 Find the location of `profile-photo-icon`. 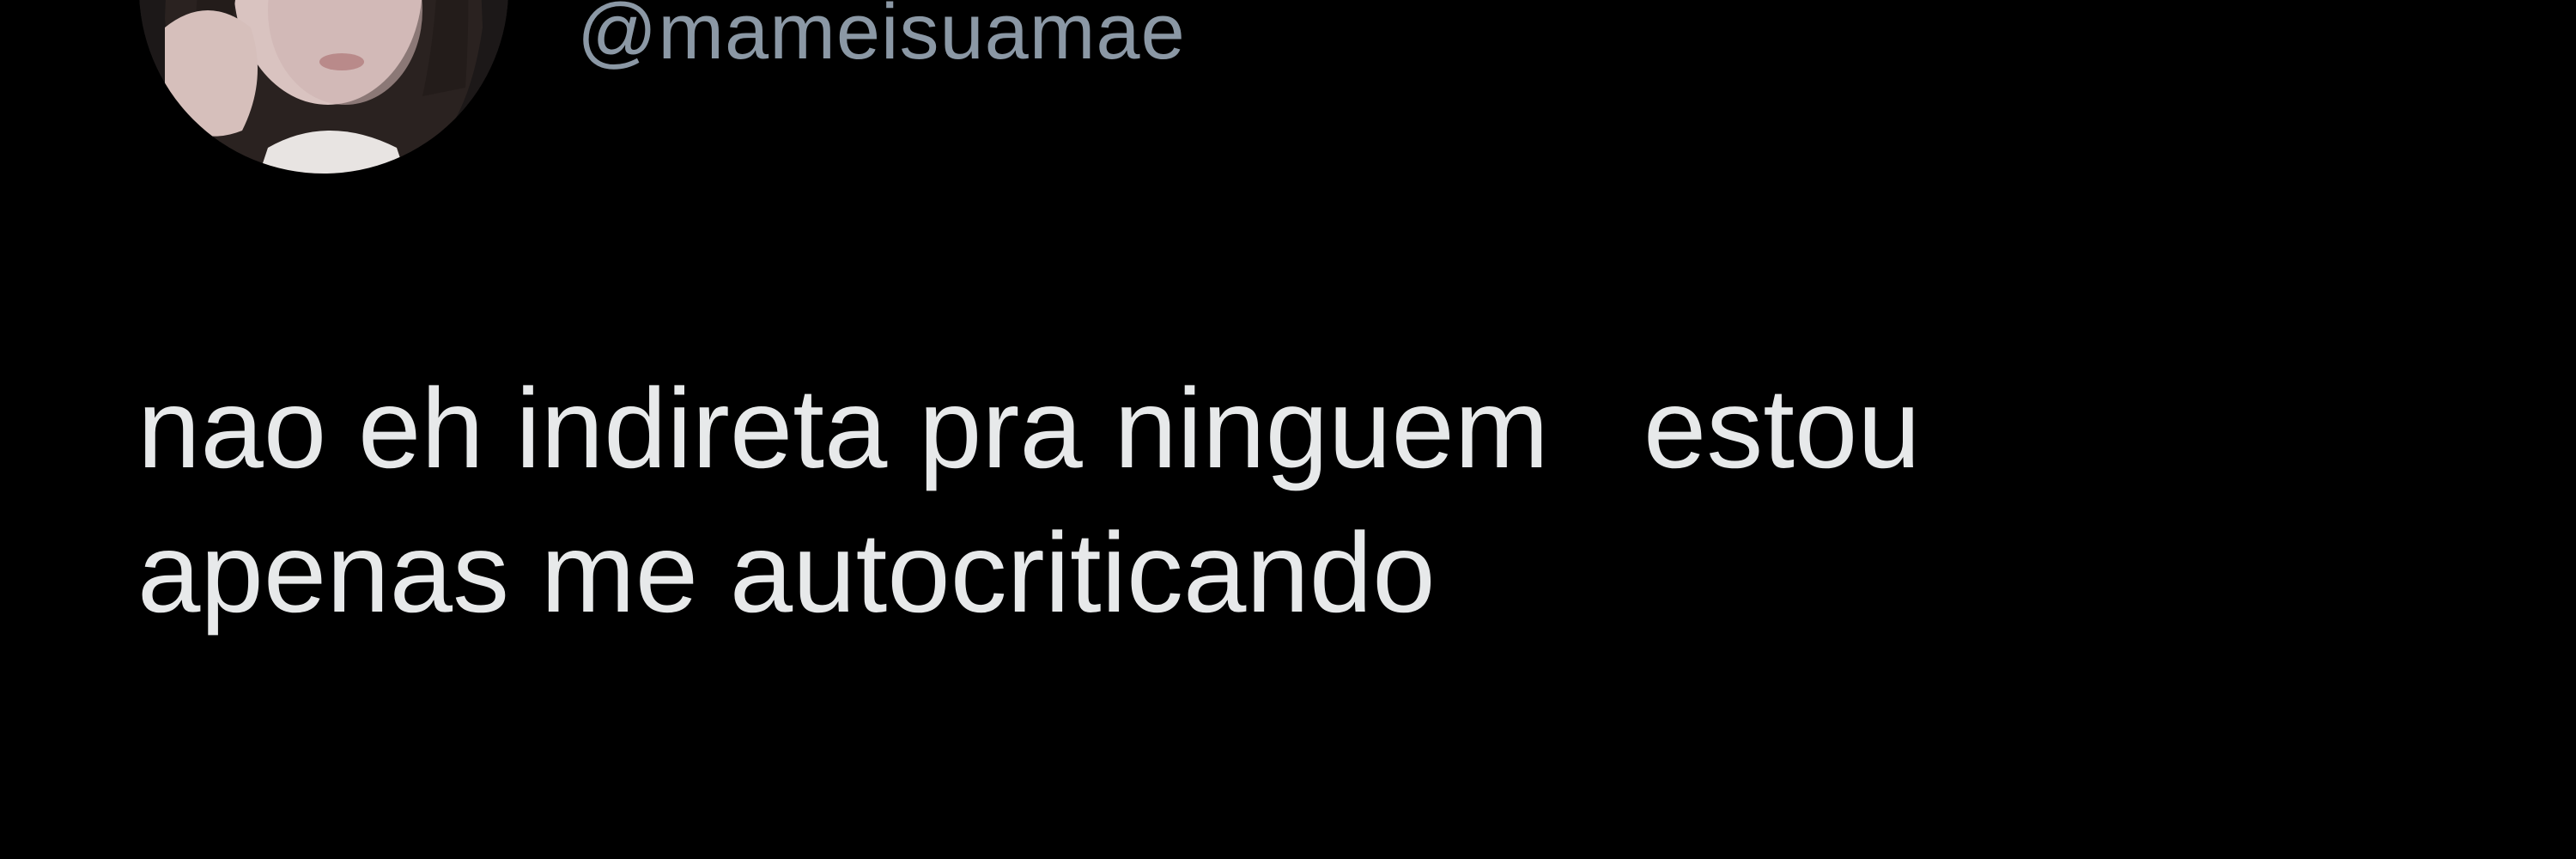

profile-photo-icon is located at coordinates (323, 87).